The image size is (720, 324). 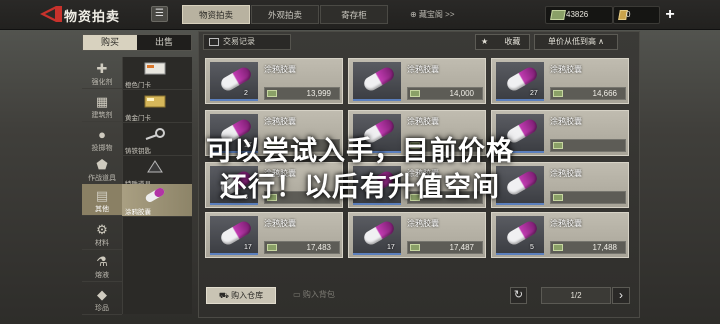 I want to click on category-building: ▦ 建筑剂, so click(x=102, y=106).